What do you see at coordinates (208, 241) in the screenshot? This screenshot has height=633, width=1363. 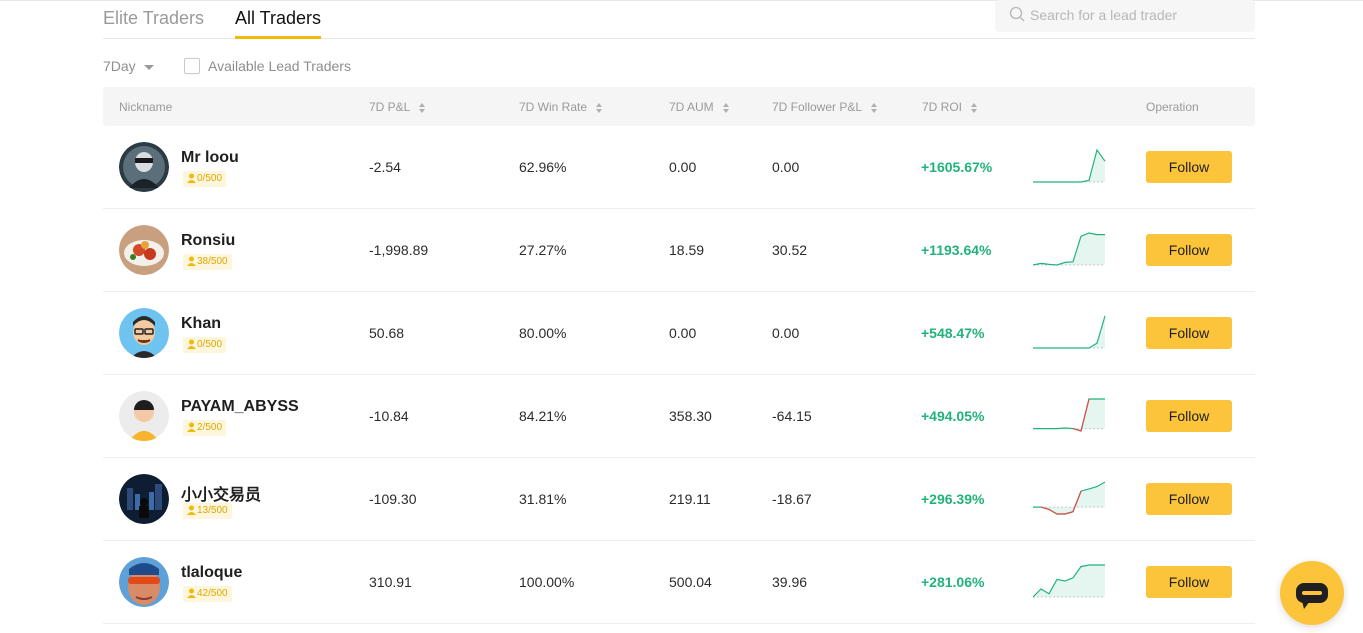 I see `trader-nickname: Ronsiu` at bounding box center [208, 241].